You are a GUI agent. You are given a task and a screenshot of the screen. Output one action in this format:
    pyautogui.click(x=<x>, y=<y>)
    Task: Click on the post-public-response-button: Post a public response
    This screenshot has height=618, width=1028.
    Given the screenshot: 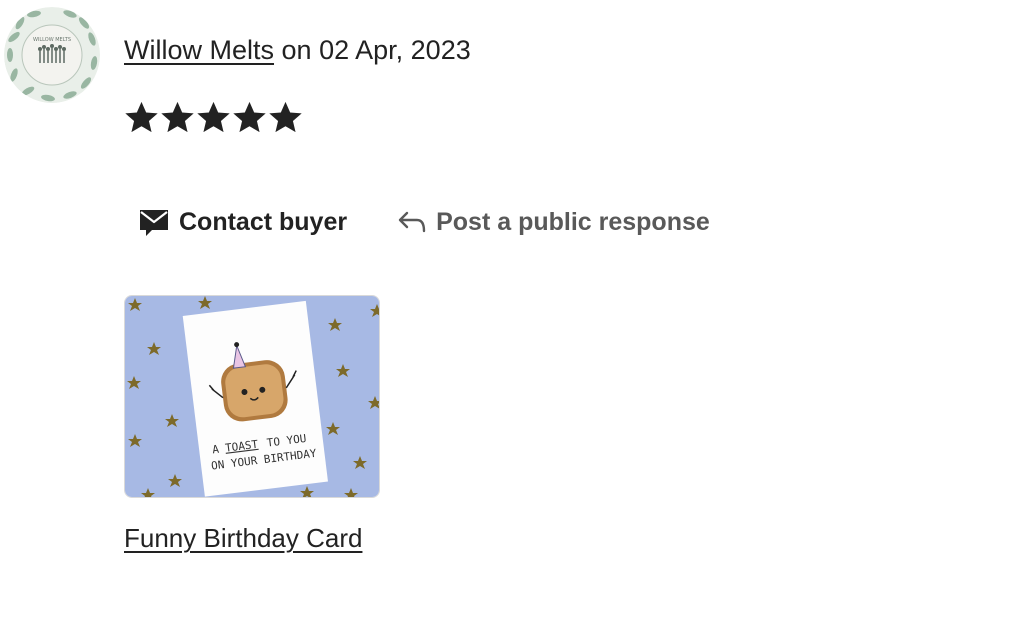 What is the action you would take?
    pyautogui.click(x=553, y=222)
    